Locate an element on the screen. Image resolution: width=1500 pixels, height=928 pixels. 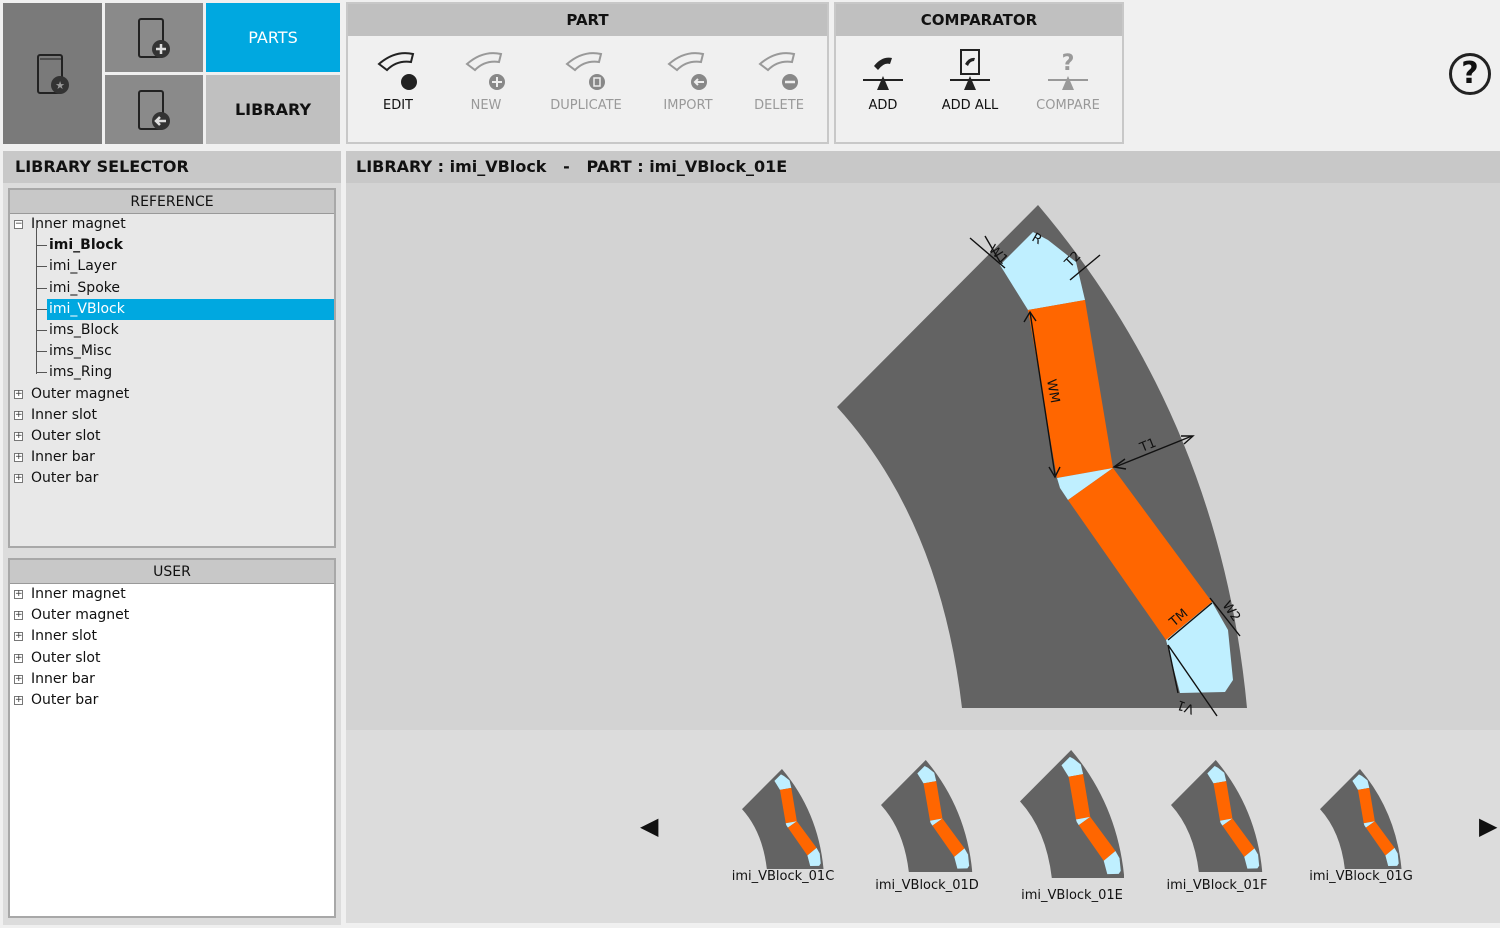
compare-label: COMPARE is located at coordinates (1068, 105).